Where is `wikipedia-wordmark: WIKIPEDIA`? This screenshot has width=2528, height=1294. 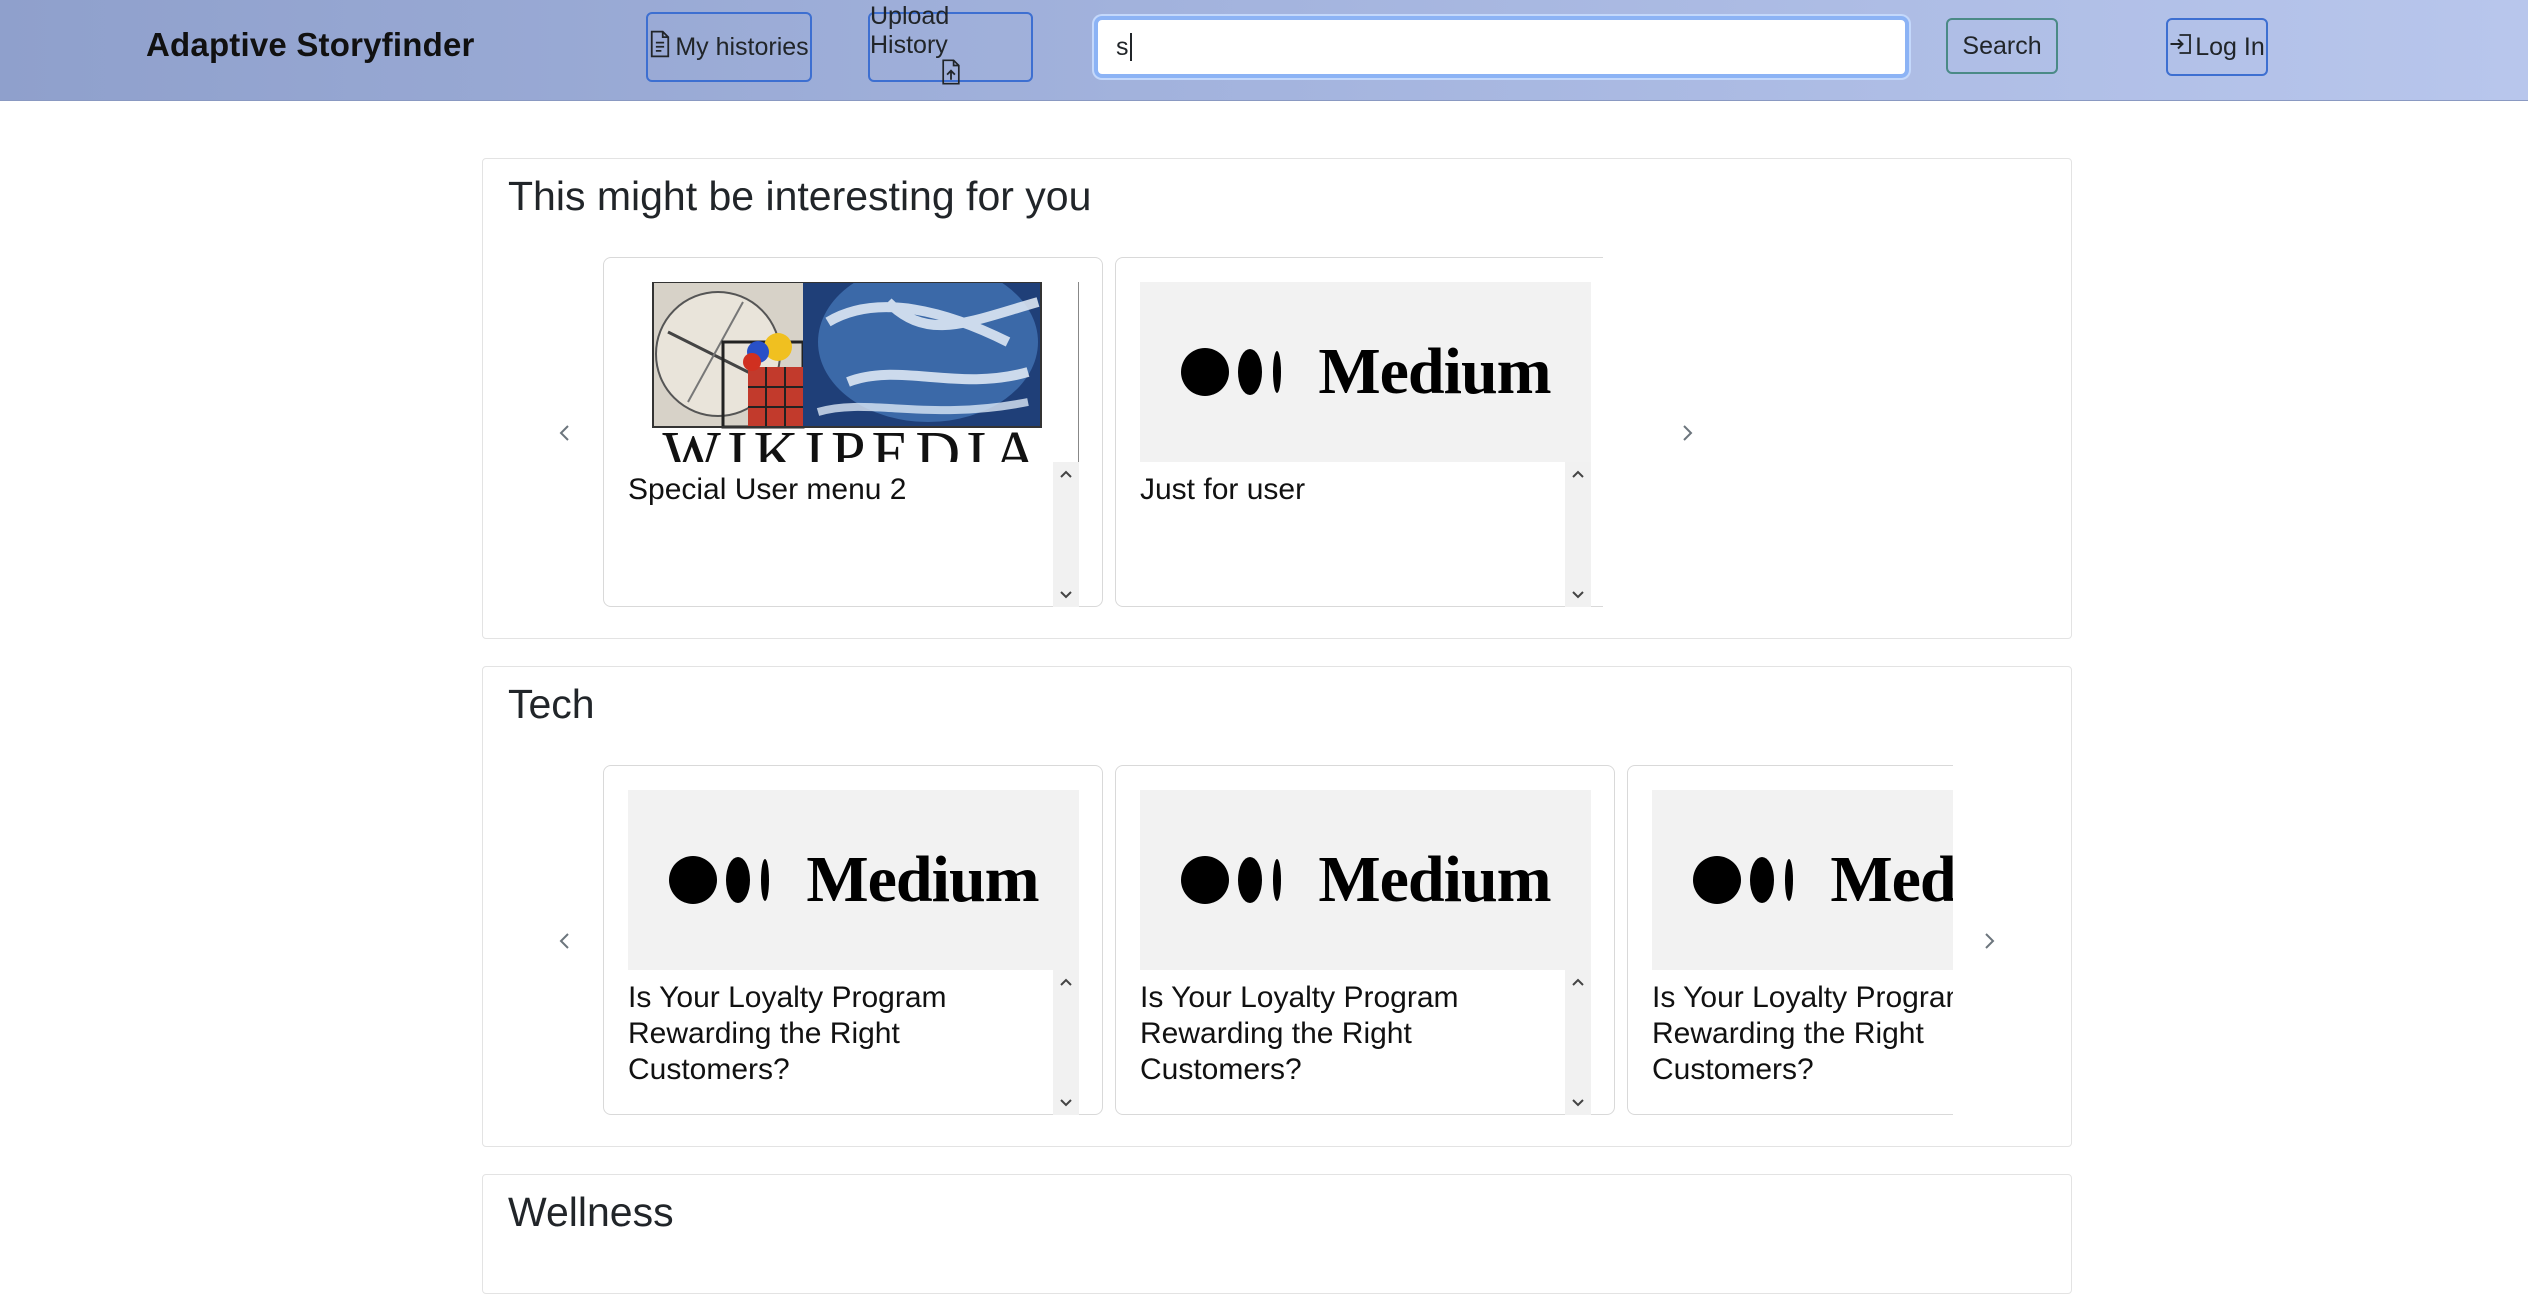 wikipedia-wordmark: WIKIPEDIA is located at coordinates (852, 441).